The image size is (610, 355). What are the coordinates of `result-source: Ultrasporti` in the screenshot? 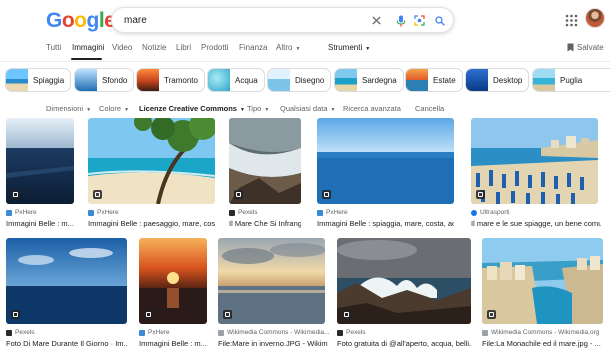 It's located at (490, 212).